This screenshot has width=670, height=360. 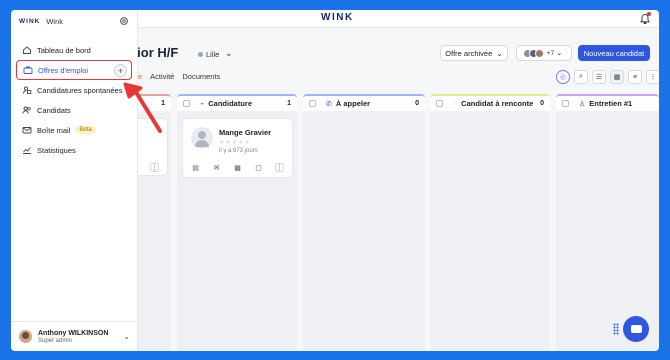 I want to click on comment-icon: ▢, so click(x=258, y=167).